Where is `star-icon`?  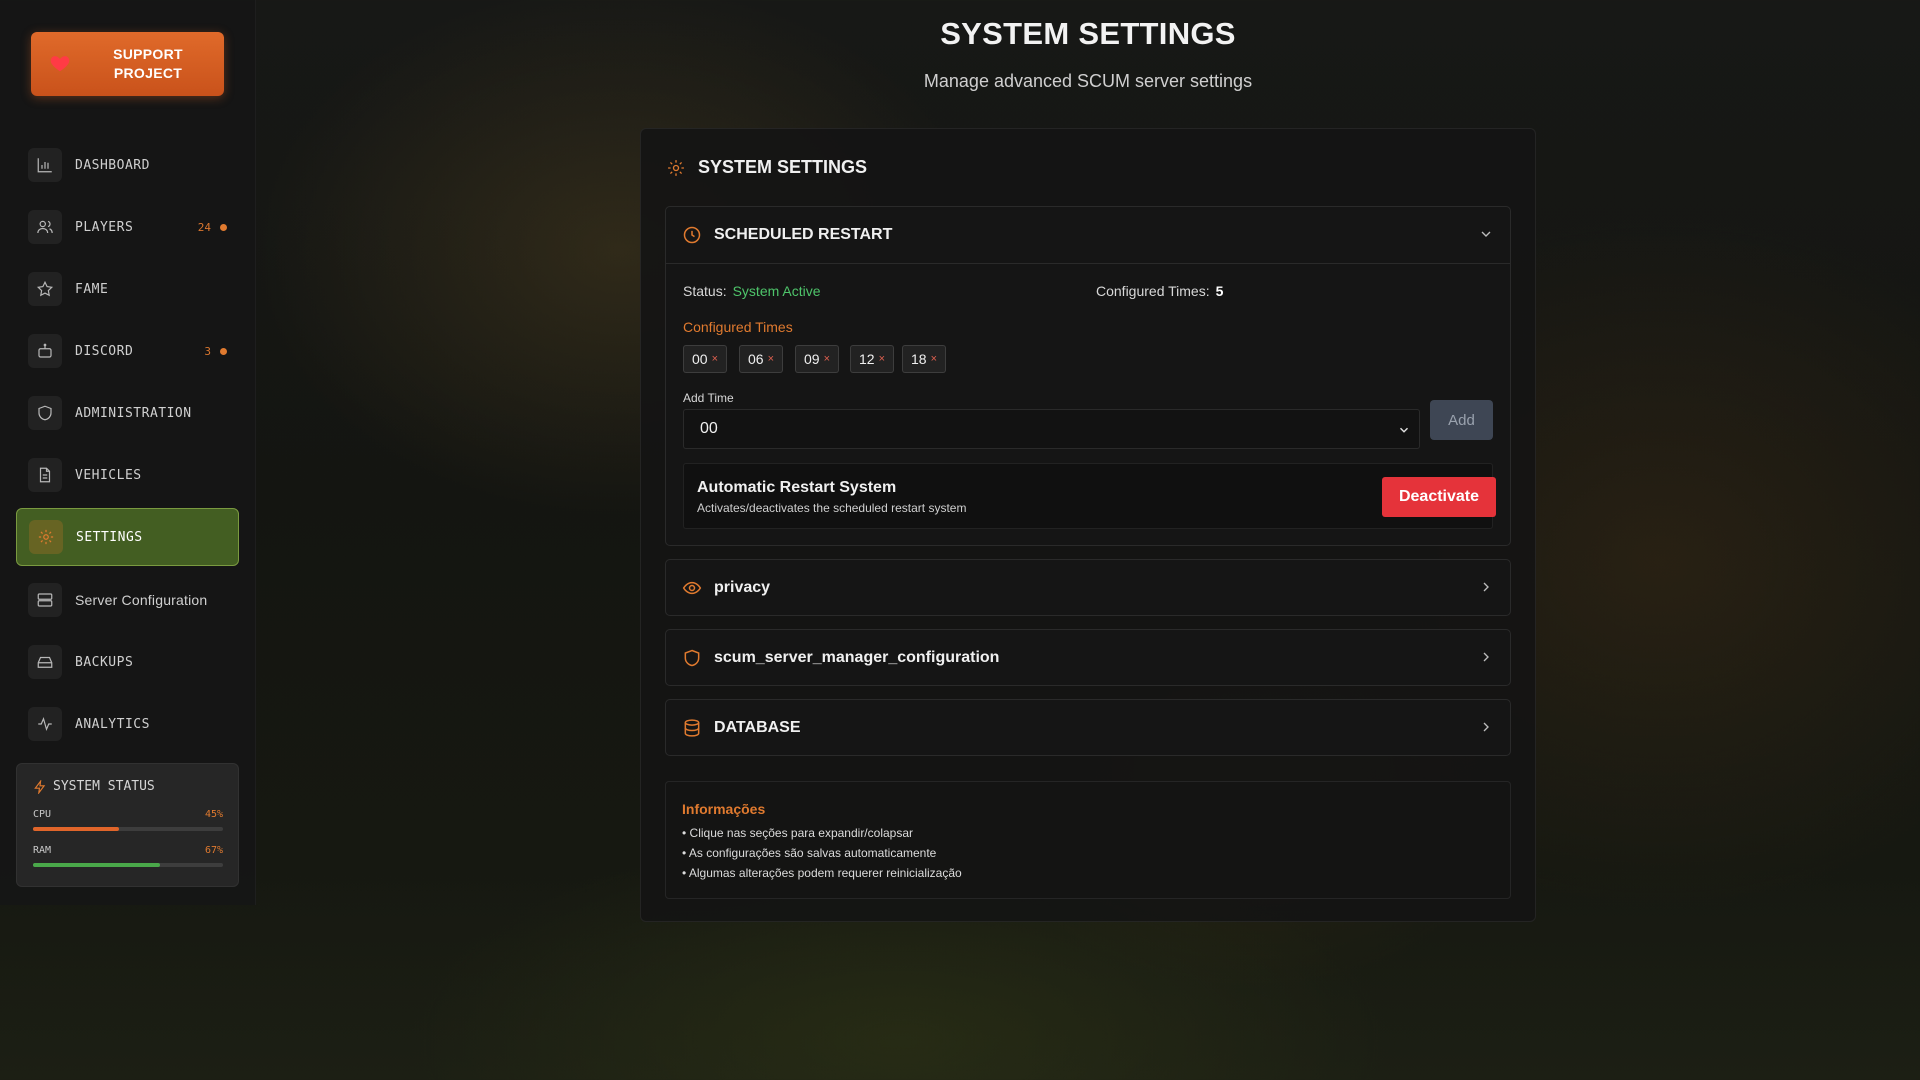
star-icon is located at coordinates (45, 289).